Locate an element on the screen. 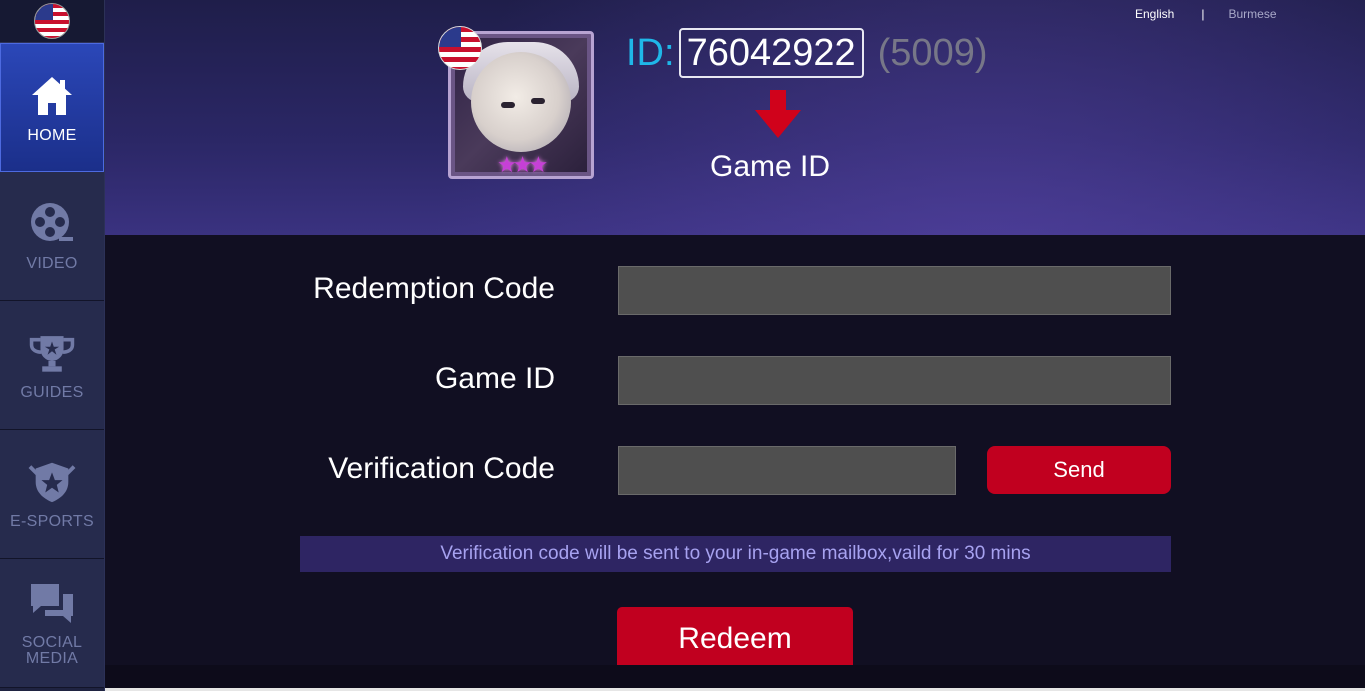 The height and width of the screenshot is (691, 1365). verification-code-input is located at coordinates (787, 470).